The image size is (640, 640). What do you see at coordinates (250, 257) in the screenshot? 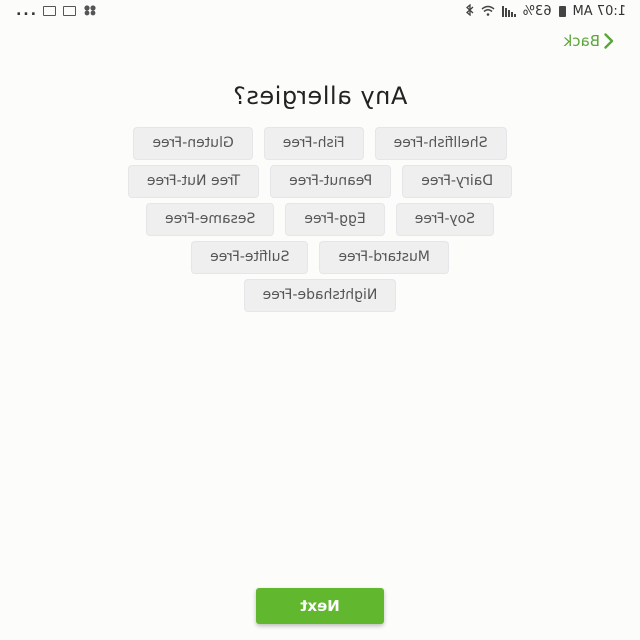
I see `chip-sulfite-free: Sulfite-Free` at bounding box center [250, 257].